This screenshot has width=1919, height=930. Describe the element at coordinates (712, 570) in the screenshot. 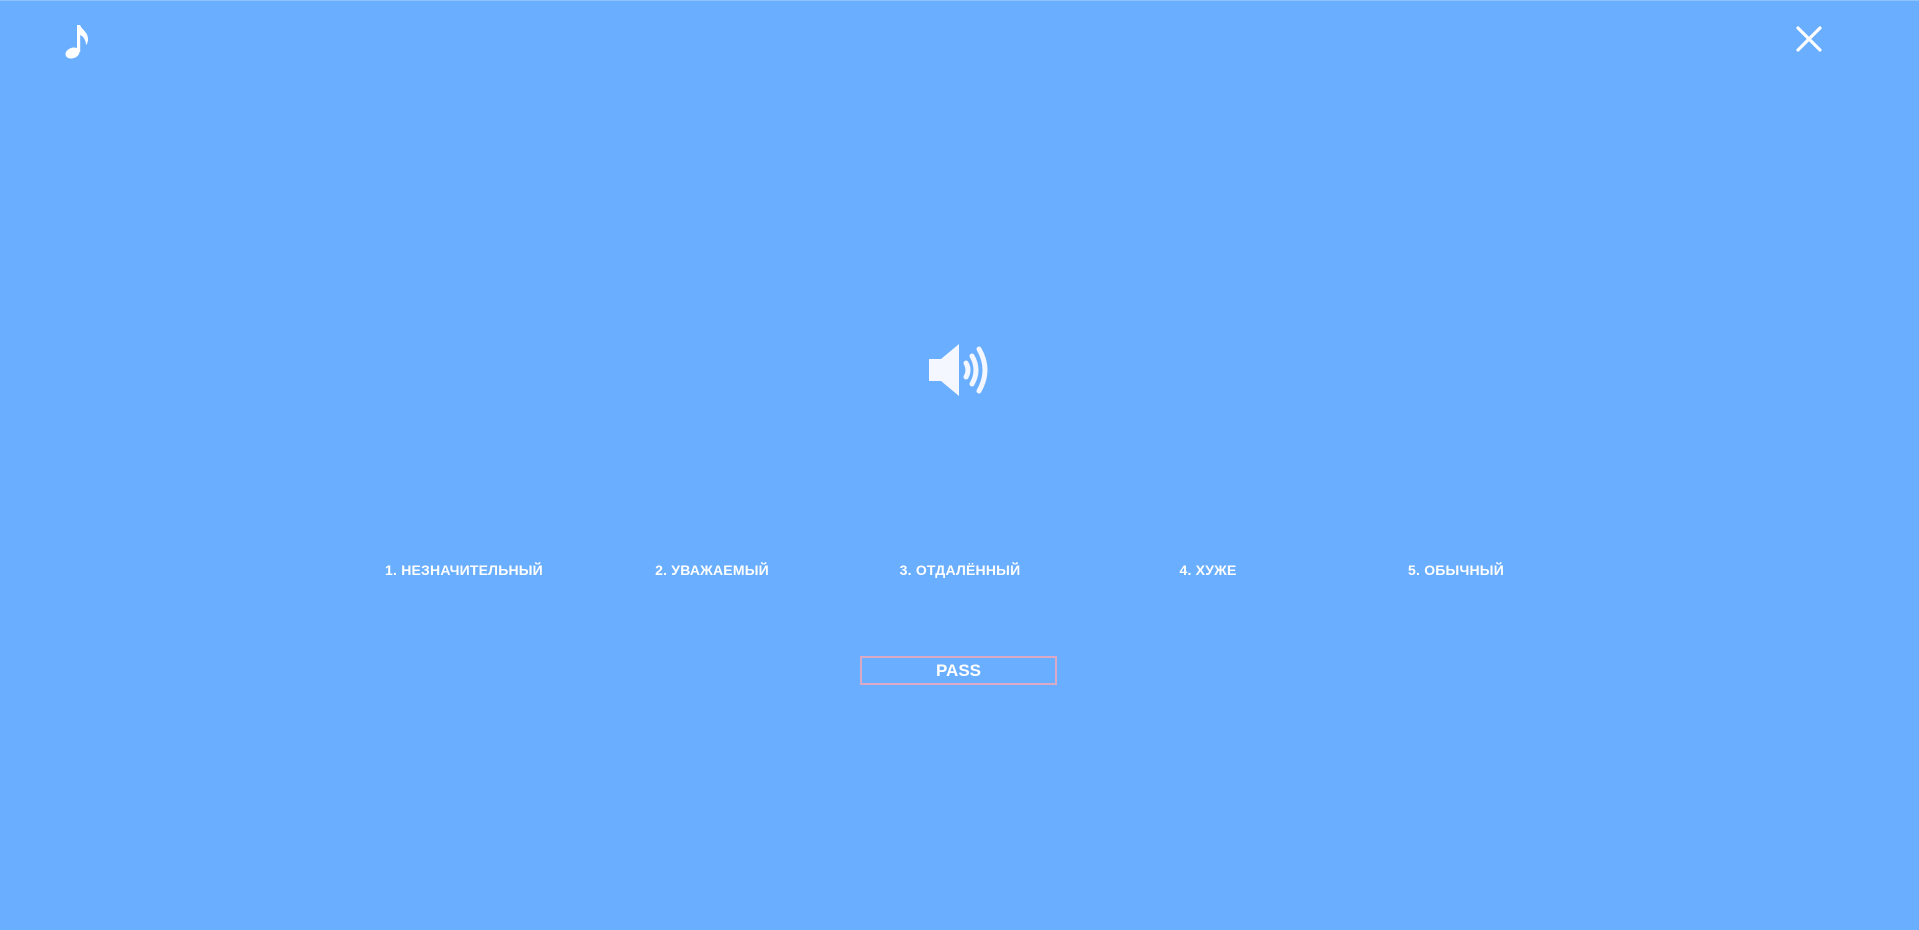

I see `answer-option-2: 2. УВАЖАЕМЫЙ` at that location.